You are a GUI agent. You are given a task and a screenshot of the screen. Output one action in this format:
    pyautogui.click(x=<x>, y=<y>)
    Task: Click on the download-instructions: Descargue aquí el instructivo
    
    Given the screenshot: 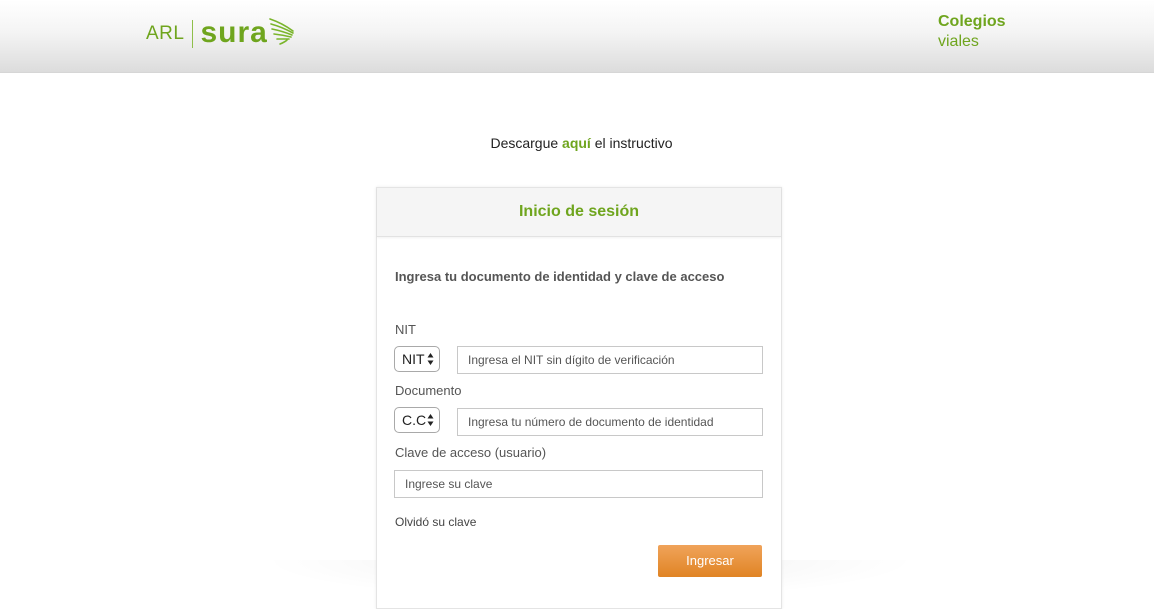 What is the action you would take?
    pyautogui.click(x=577, y=143)
    